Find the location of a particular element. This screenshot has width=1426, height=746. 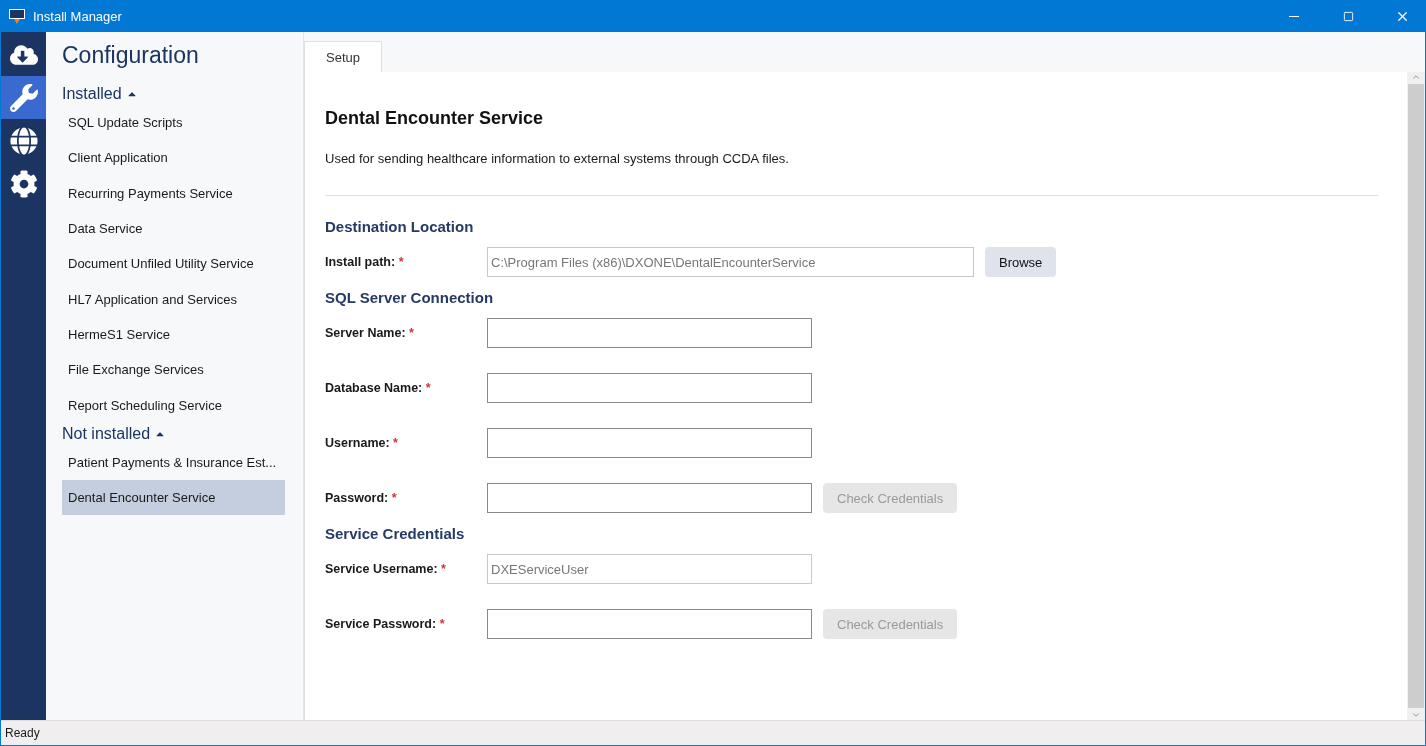

scroll-down-icon is located at coordinates (1416, 715).